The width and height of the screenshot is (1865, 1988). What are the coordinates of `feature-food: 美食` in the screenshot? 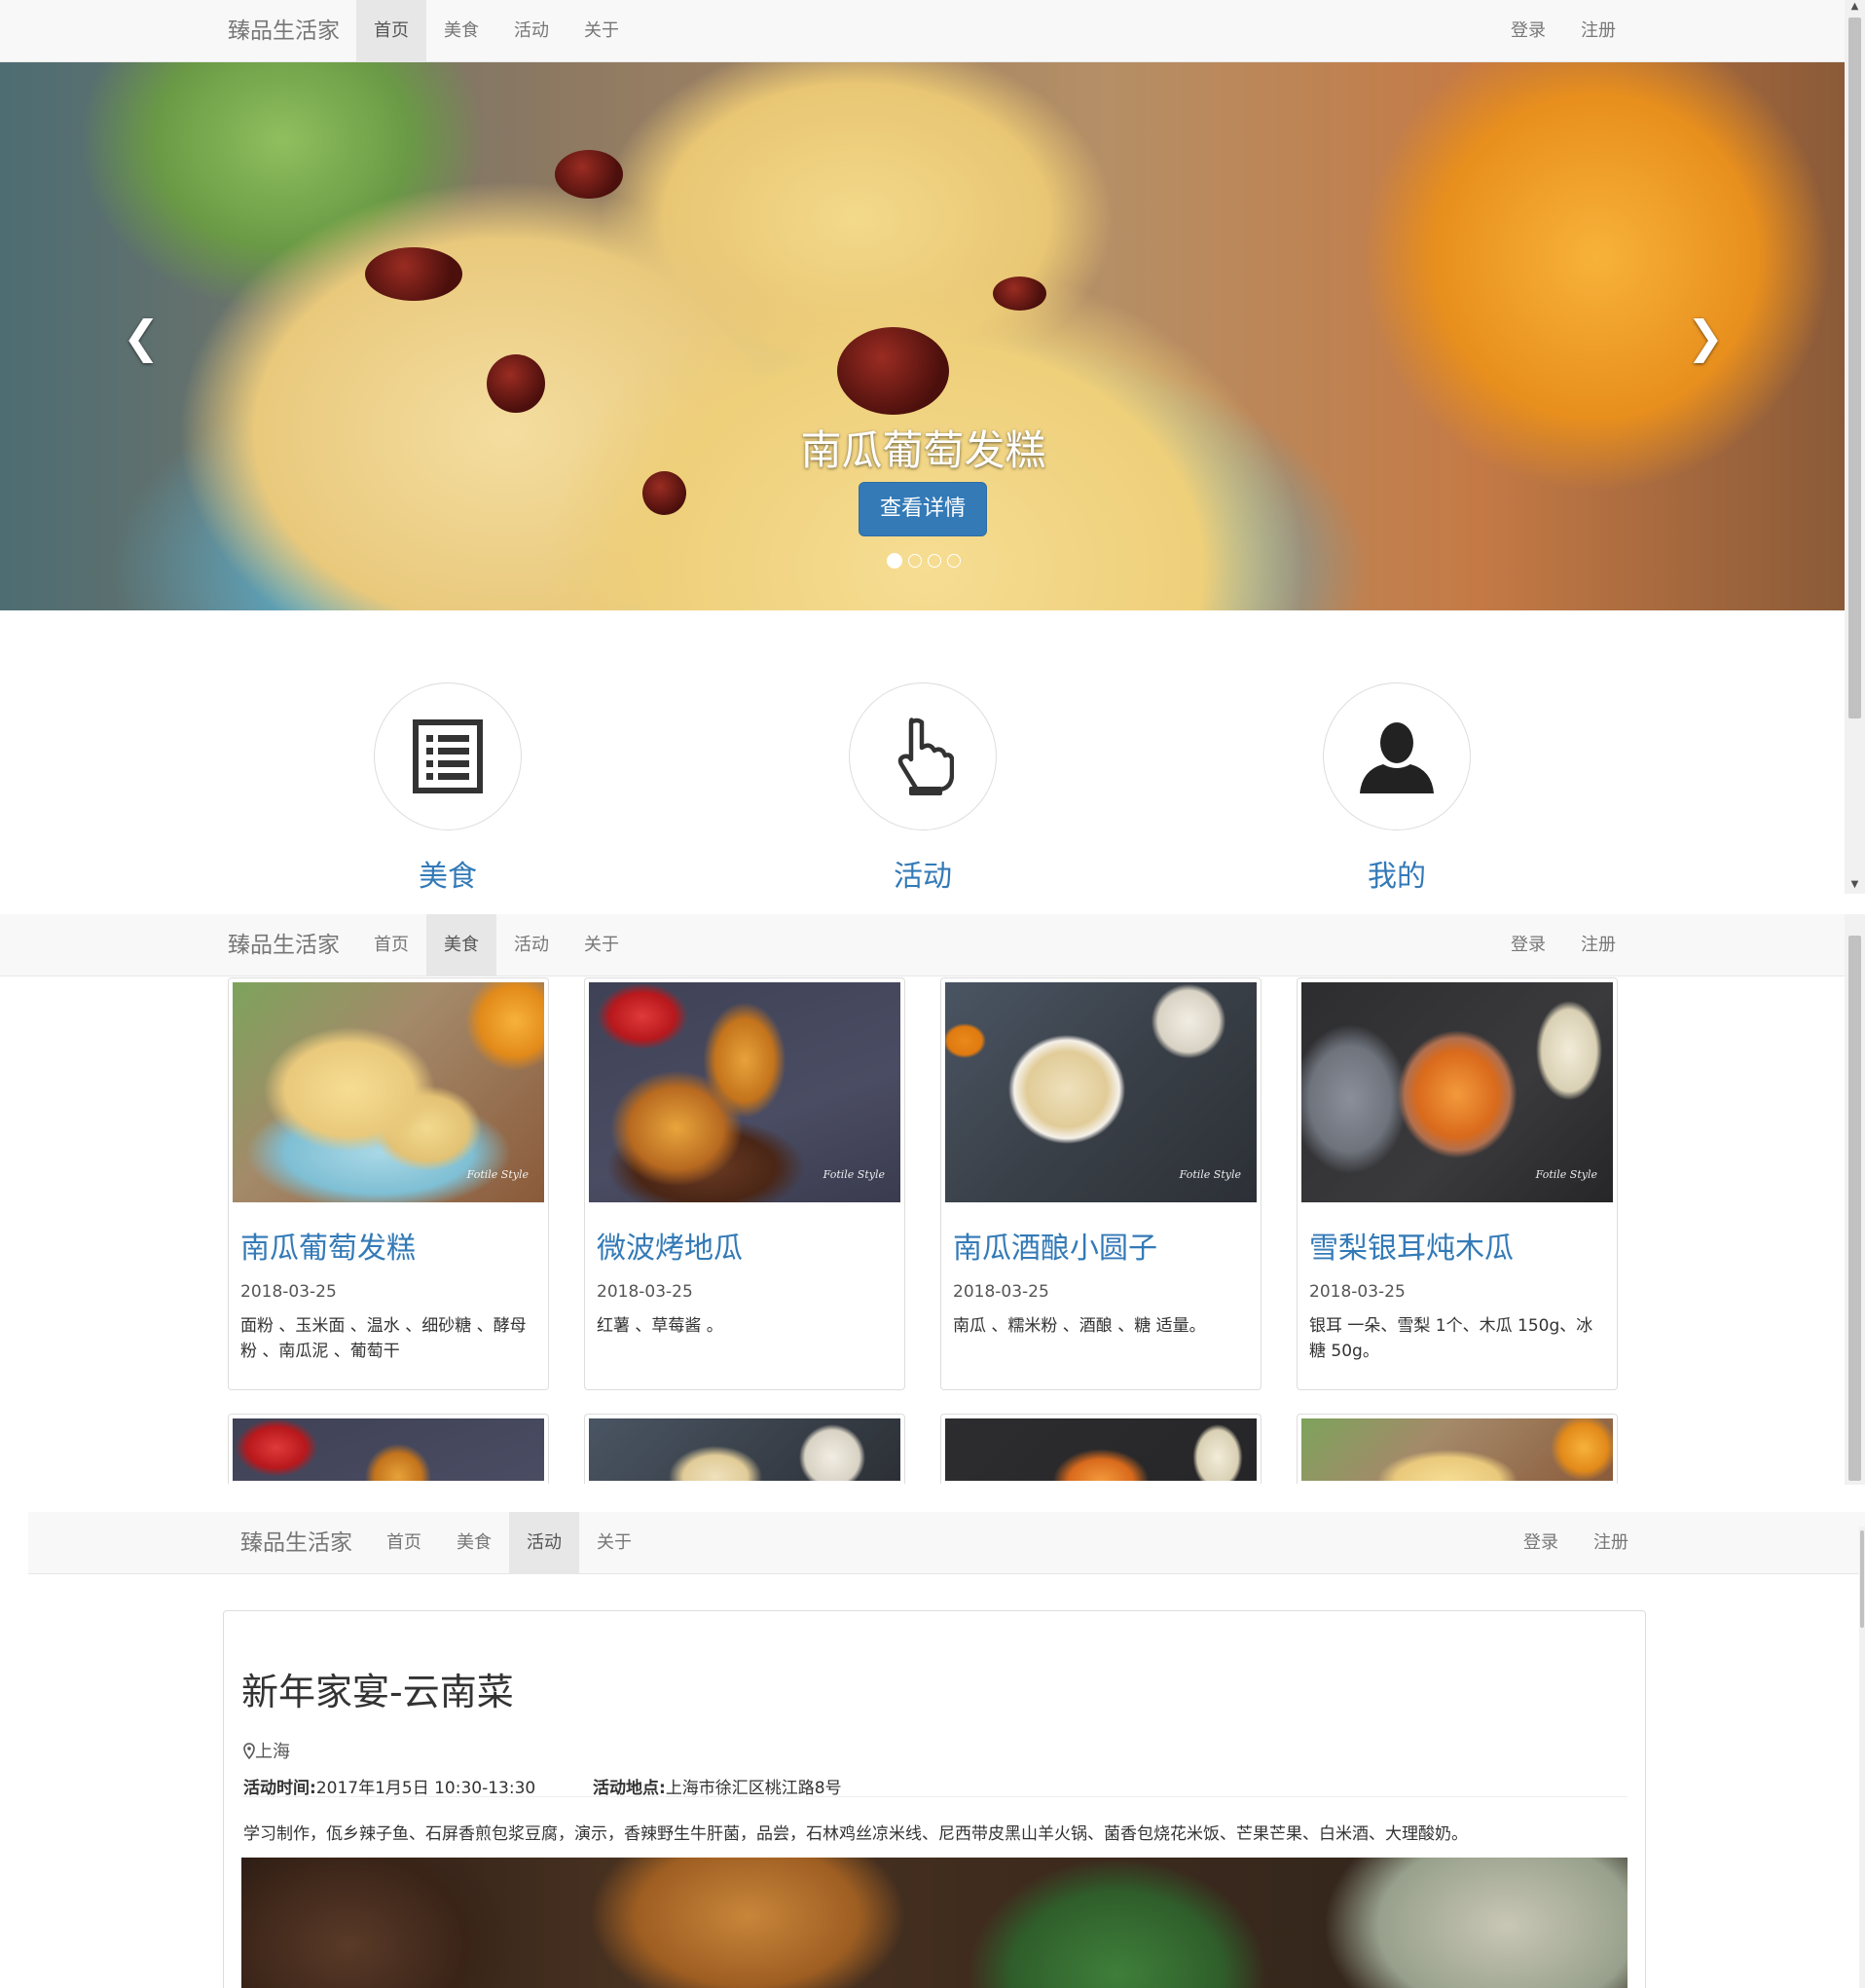 It's located at (448, 788).